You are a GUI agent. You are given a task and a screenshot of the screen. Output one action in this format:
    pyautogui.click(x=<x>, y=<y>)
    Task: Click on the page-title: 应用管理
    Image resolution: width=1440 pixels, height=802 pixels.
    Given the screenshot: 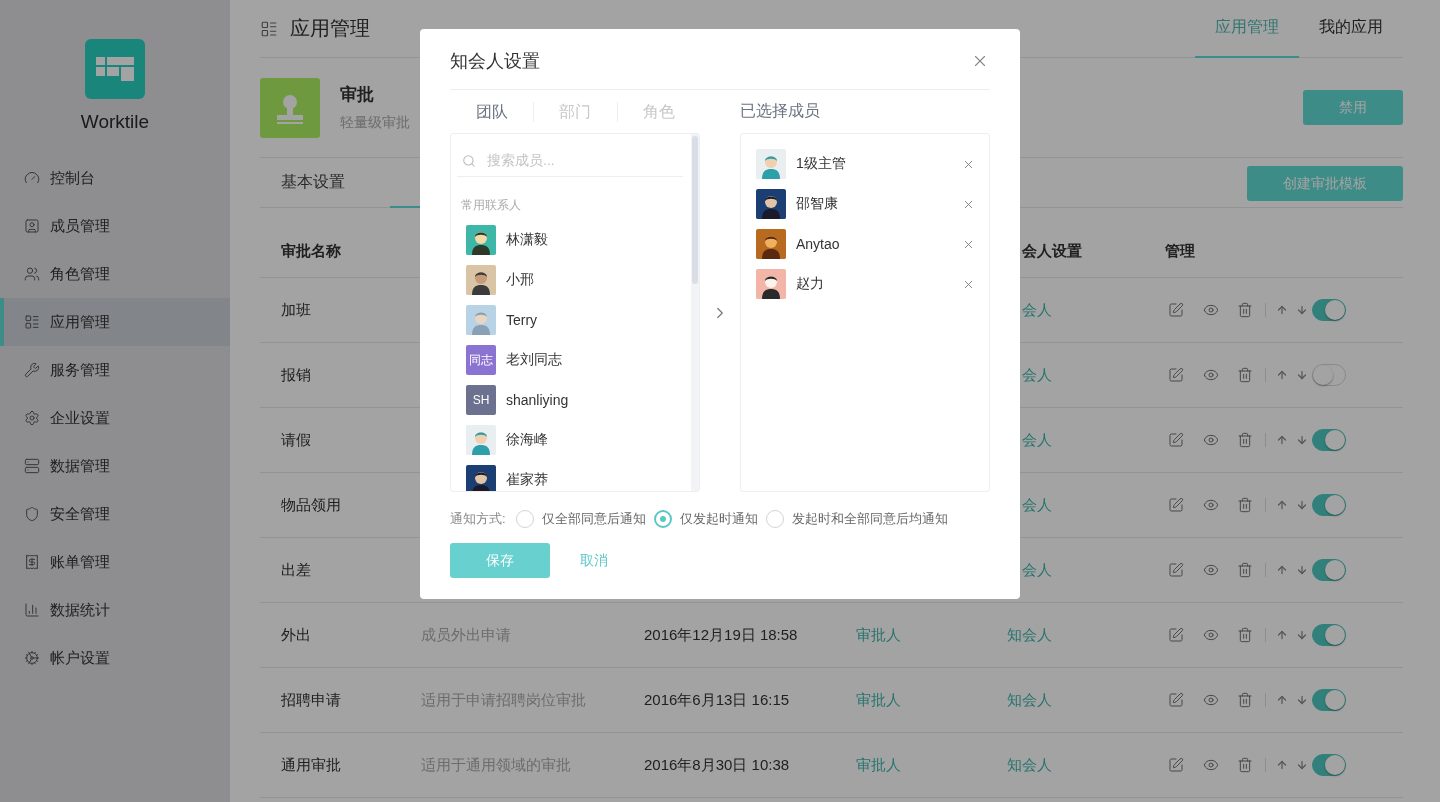 What is the action you would take?
    pyautogui.click(x=330, y=28)
    